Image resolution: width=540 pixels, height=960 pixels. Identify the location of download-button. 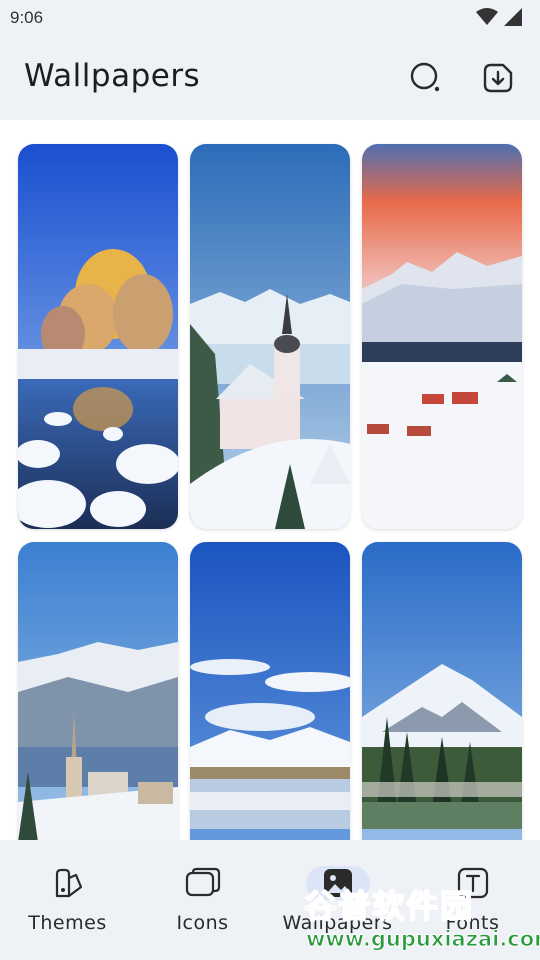
(498, 78).